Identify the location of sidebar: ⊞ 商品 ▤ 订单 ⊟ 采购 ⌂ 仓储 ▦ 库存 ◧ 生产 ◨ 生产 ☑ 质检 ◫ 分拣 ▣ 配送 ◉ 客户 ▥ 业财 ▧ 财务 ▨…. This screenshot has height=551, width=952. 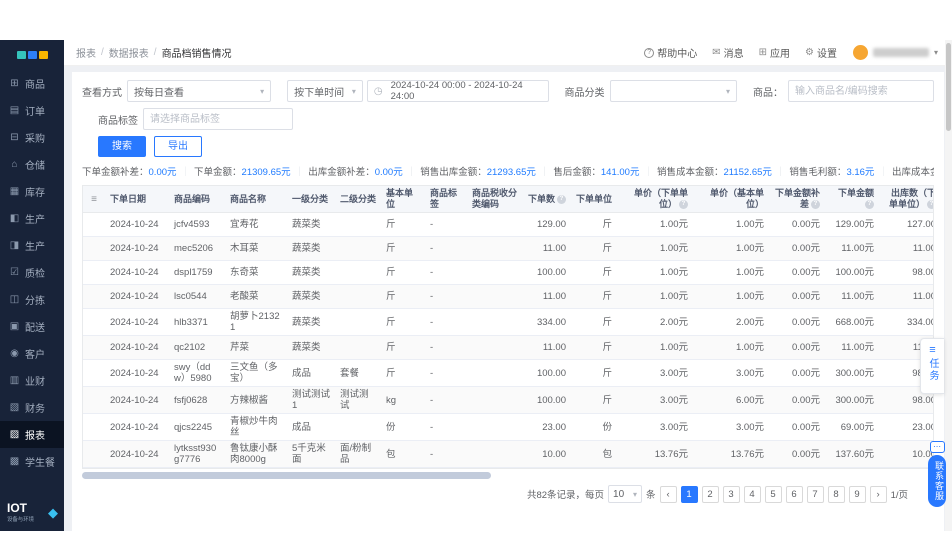
(32, 285).